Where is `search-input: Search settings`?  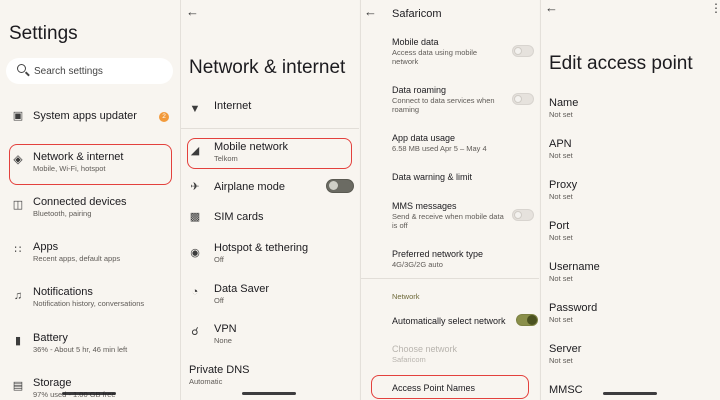
search-input: Search settings is located at coordinates (89, 71).